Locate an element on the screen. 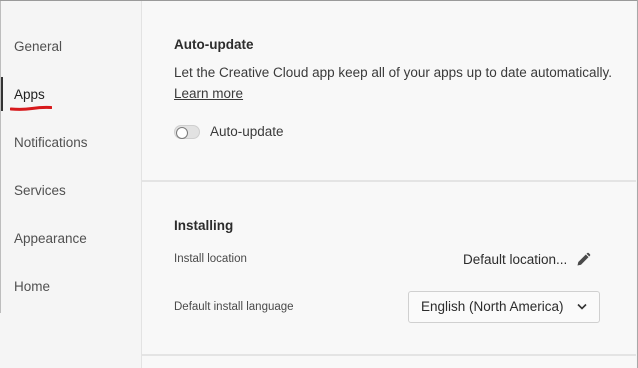 Image resolution: width=638 pixels, height=368 pixels. sidebar-item-label: Services is located at coordinates (40, 190).